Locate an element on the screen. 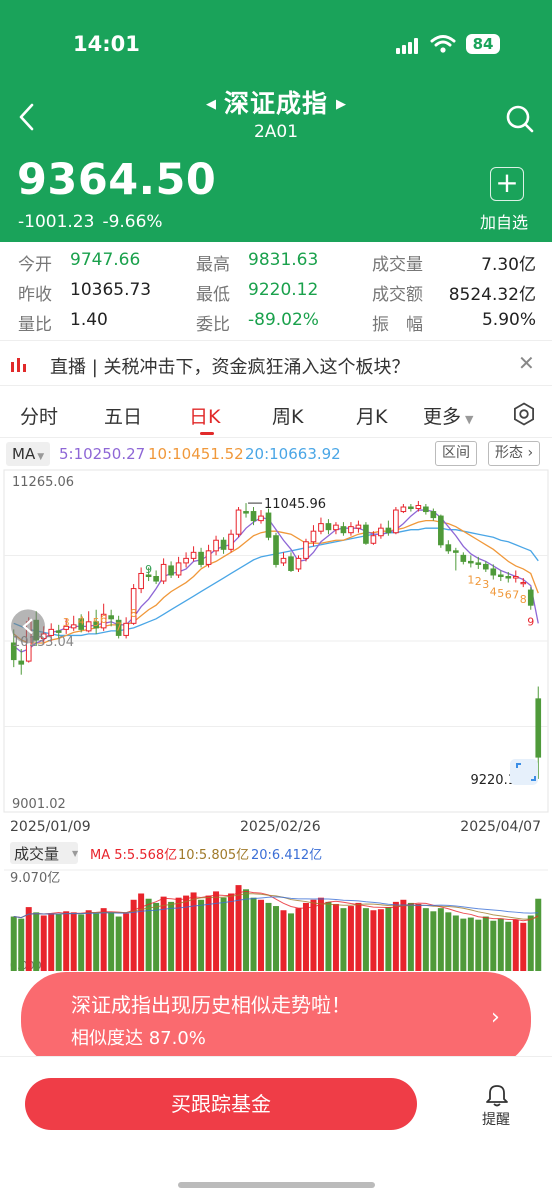  vol-ma20-value: 20:6.412亿 is located at coordinates (286, 855).